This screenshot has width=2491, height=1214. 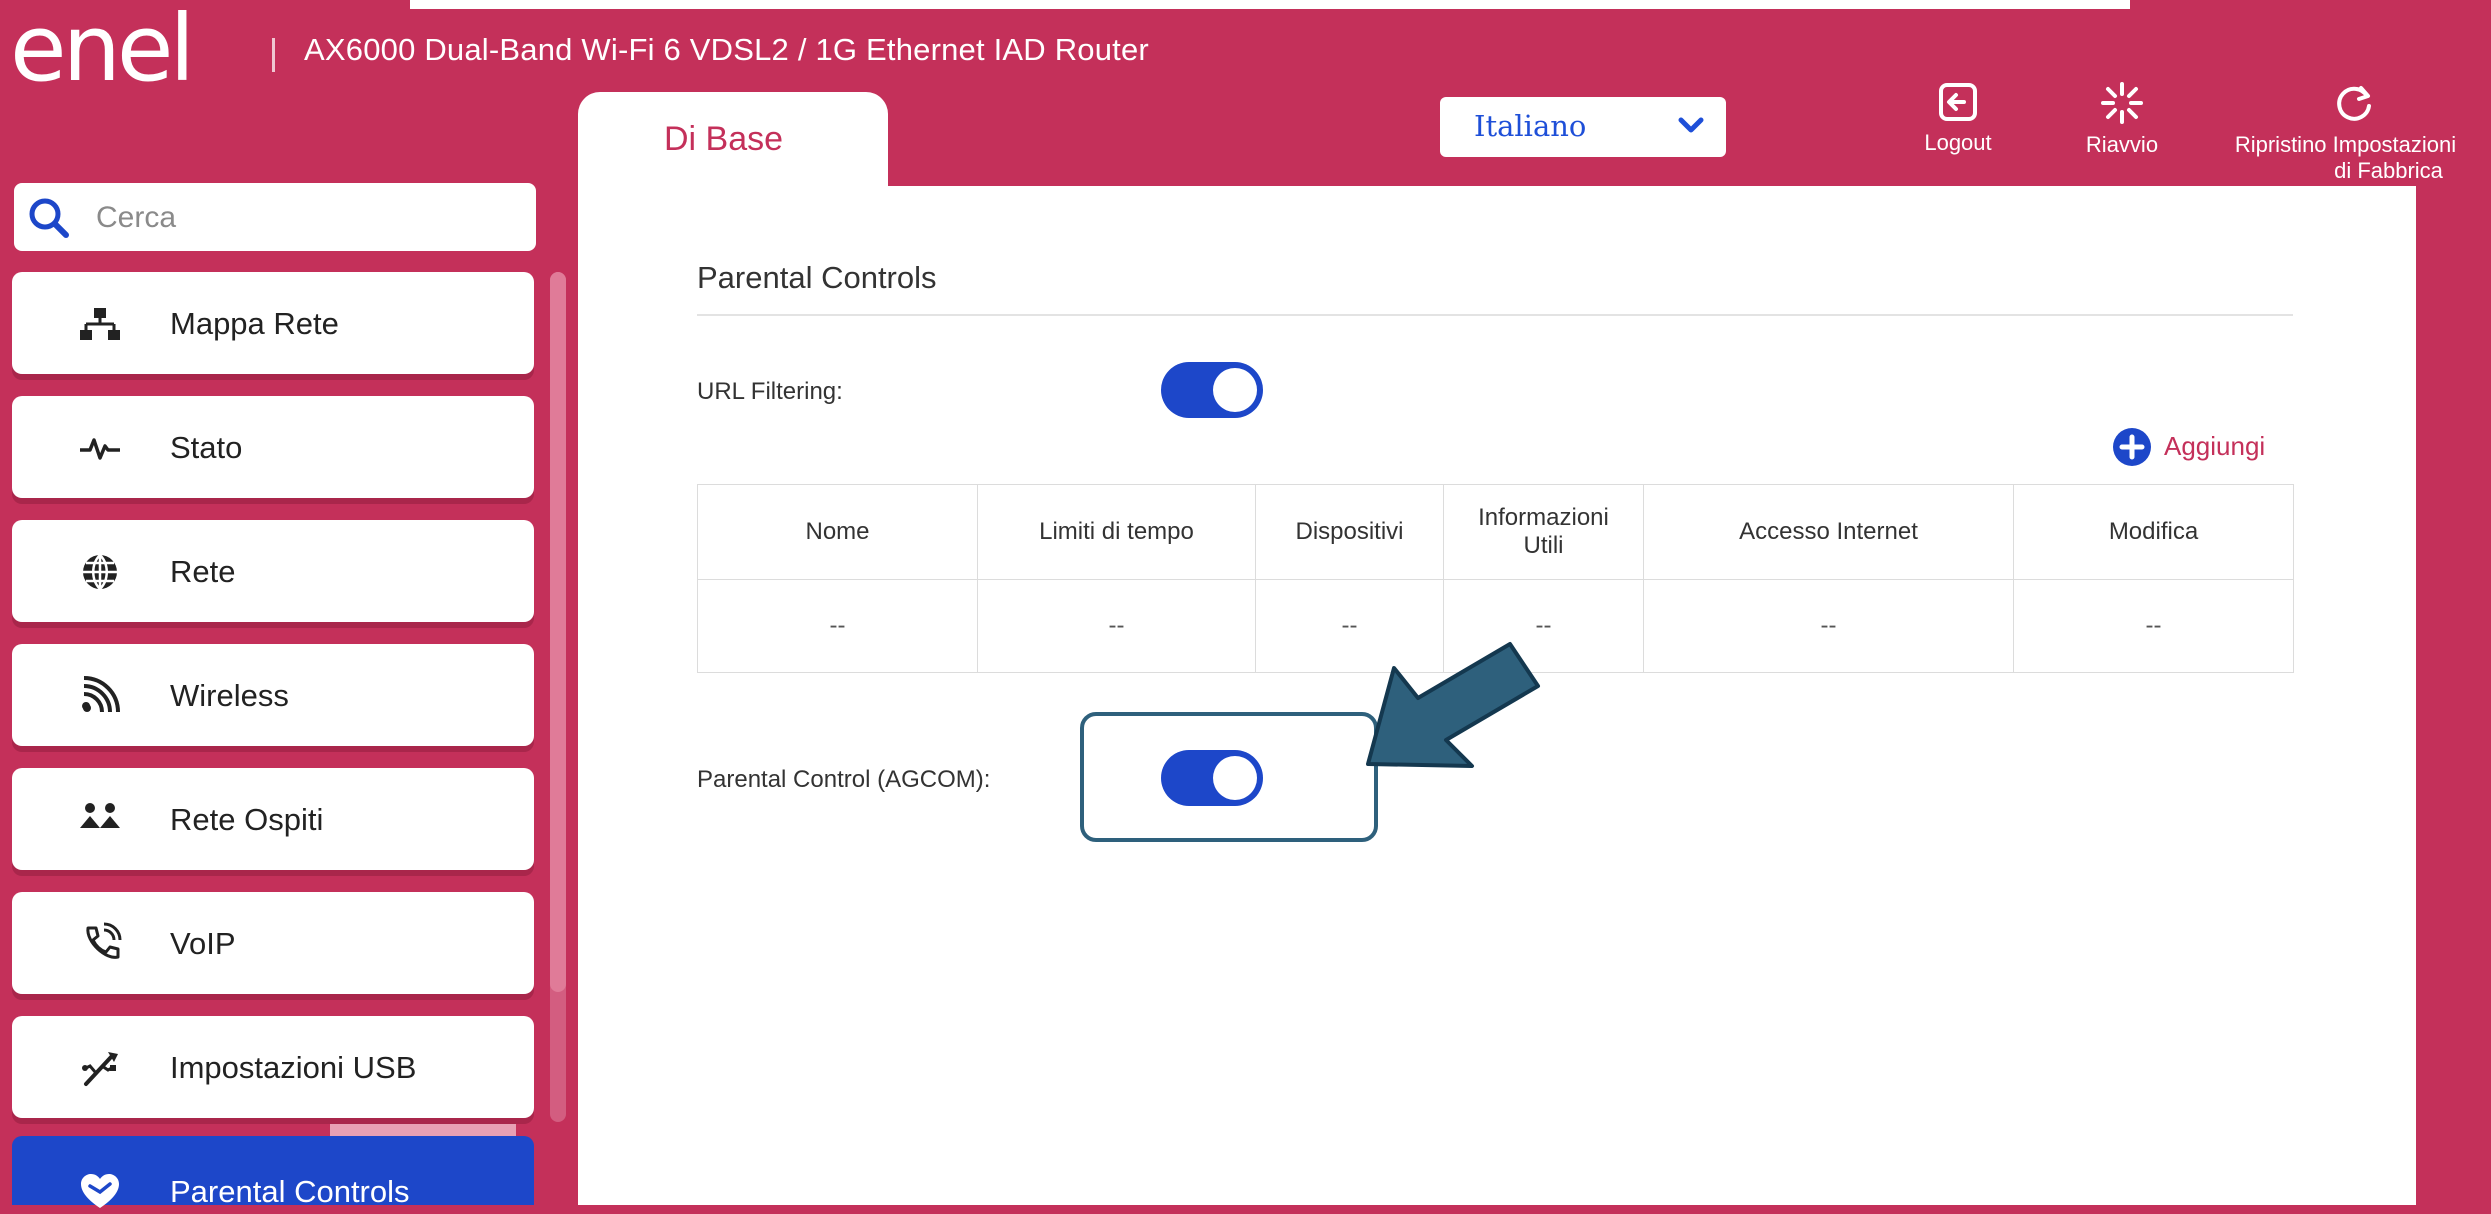 I want to click on reboot-button: Riavvio, so click(x=2122, y=119).